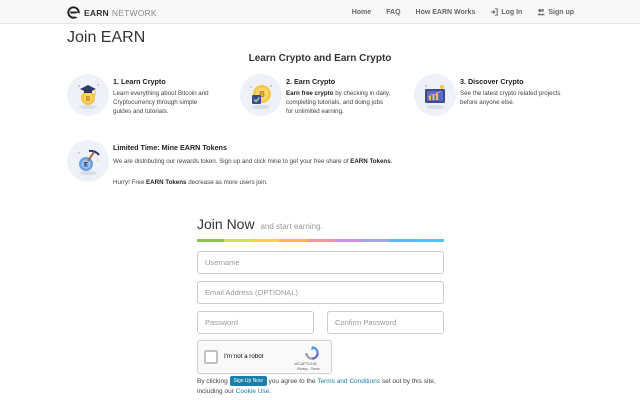 The image size is (640, 400). What do you see at coordinates (141, 111) in the screenshot?
I see `feature-learn-desc-line3: guides and tutorials.` at bounding box center [141, 111].